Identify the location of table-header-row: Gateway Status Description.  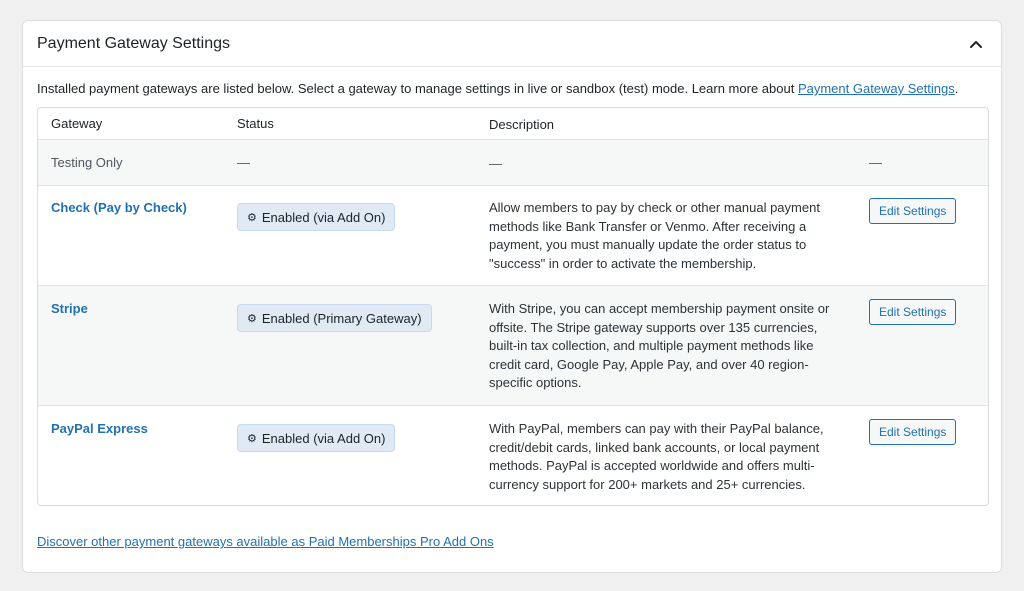
(513, 124).